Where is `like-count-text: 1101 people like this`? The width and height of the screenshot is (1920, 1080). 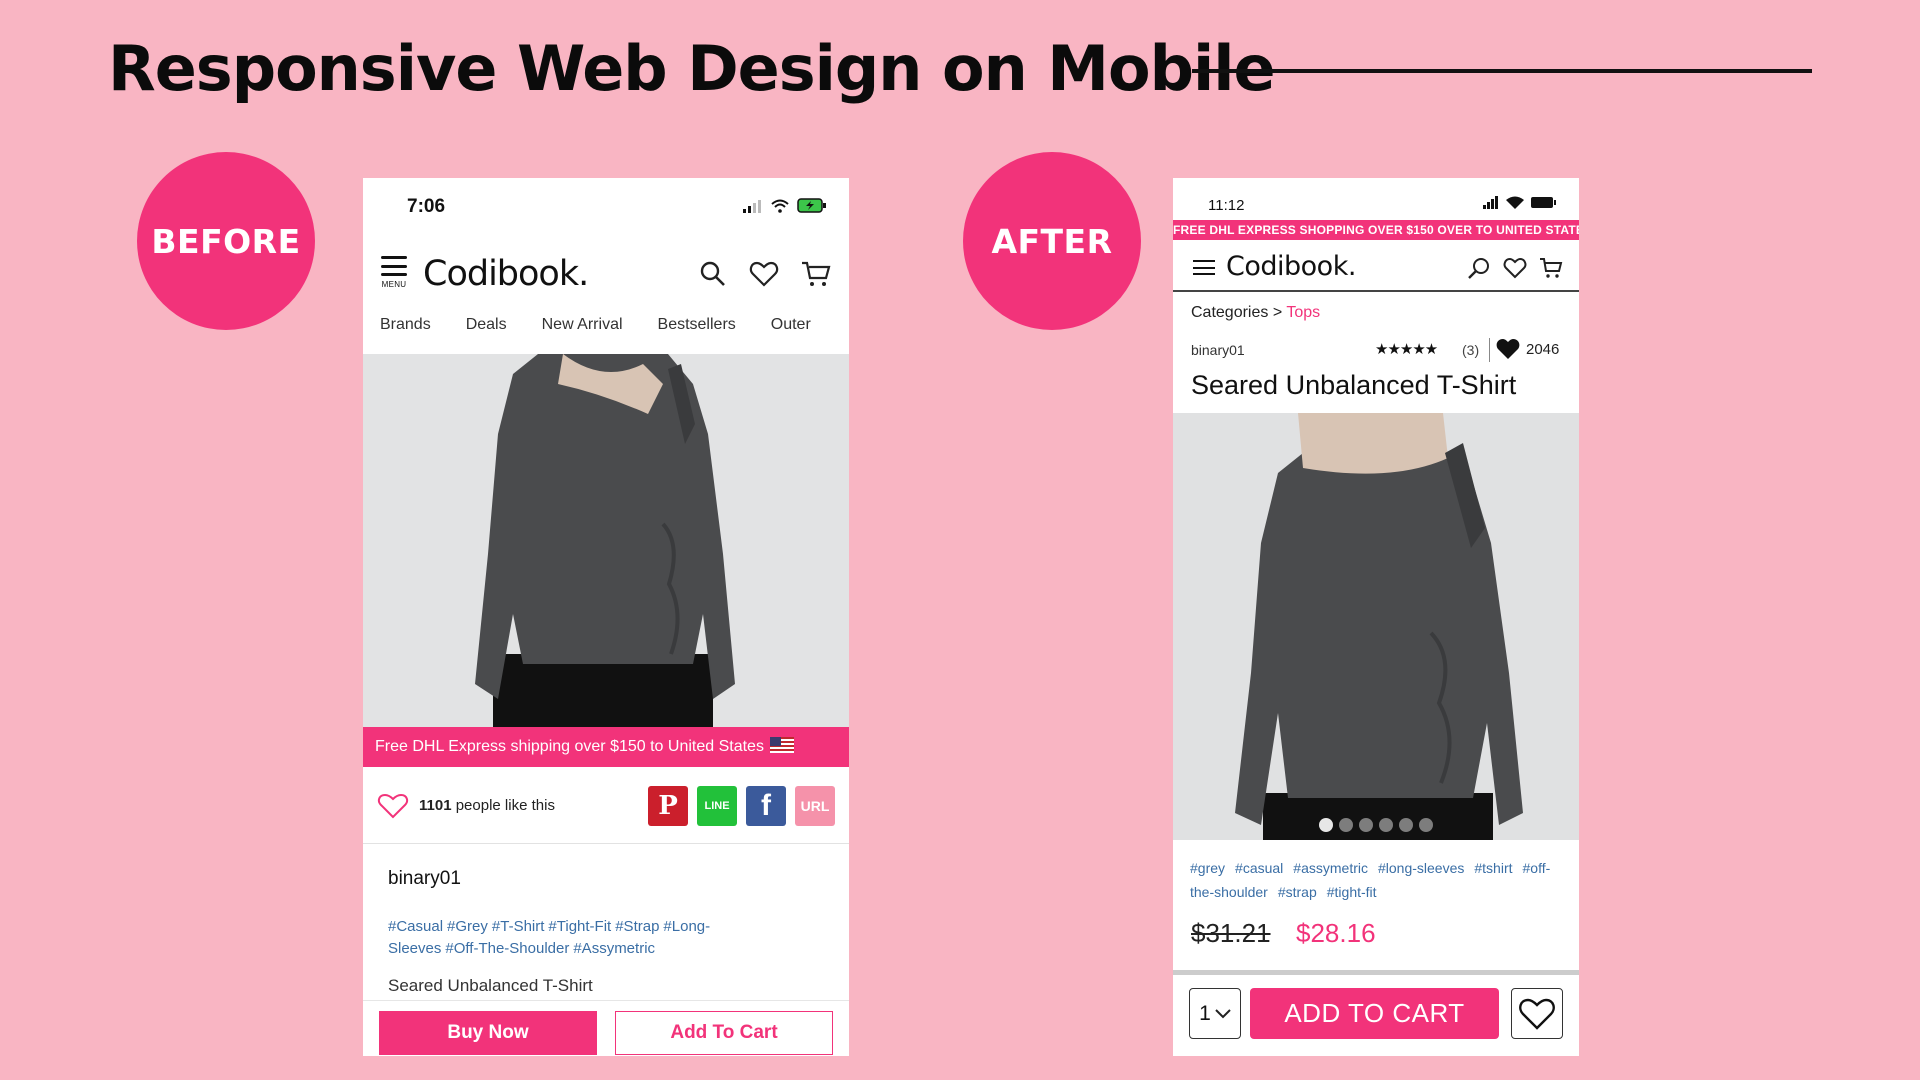 like-count-text: 1101 people like this is located at coordinates (487, 805).